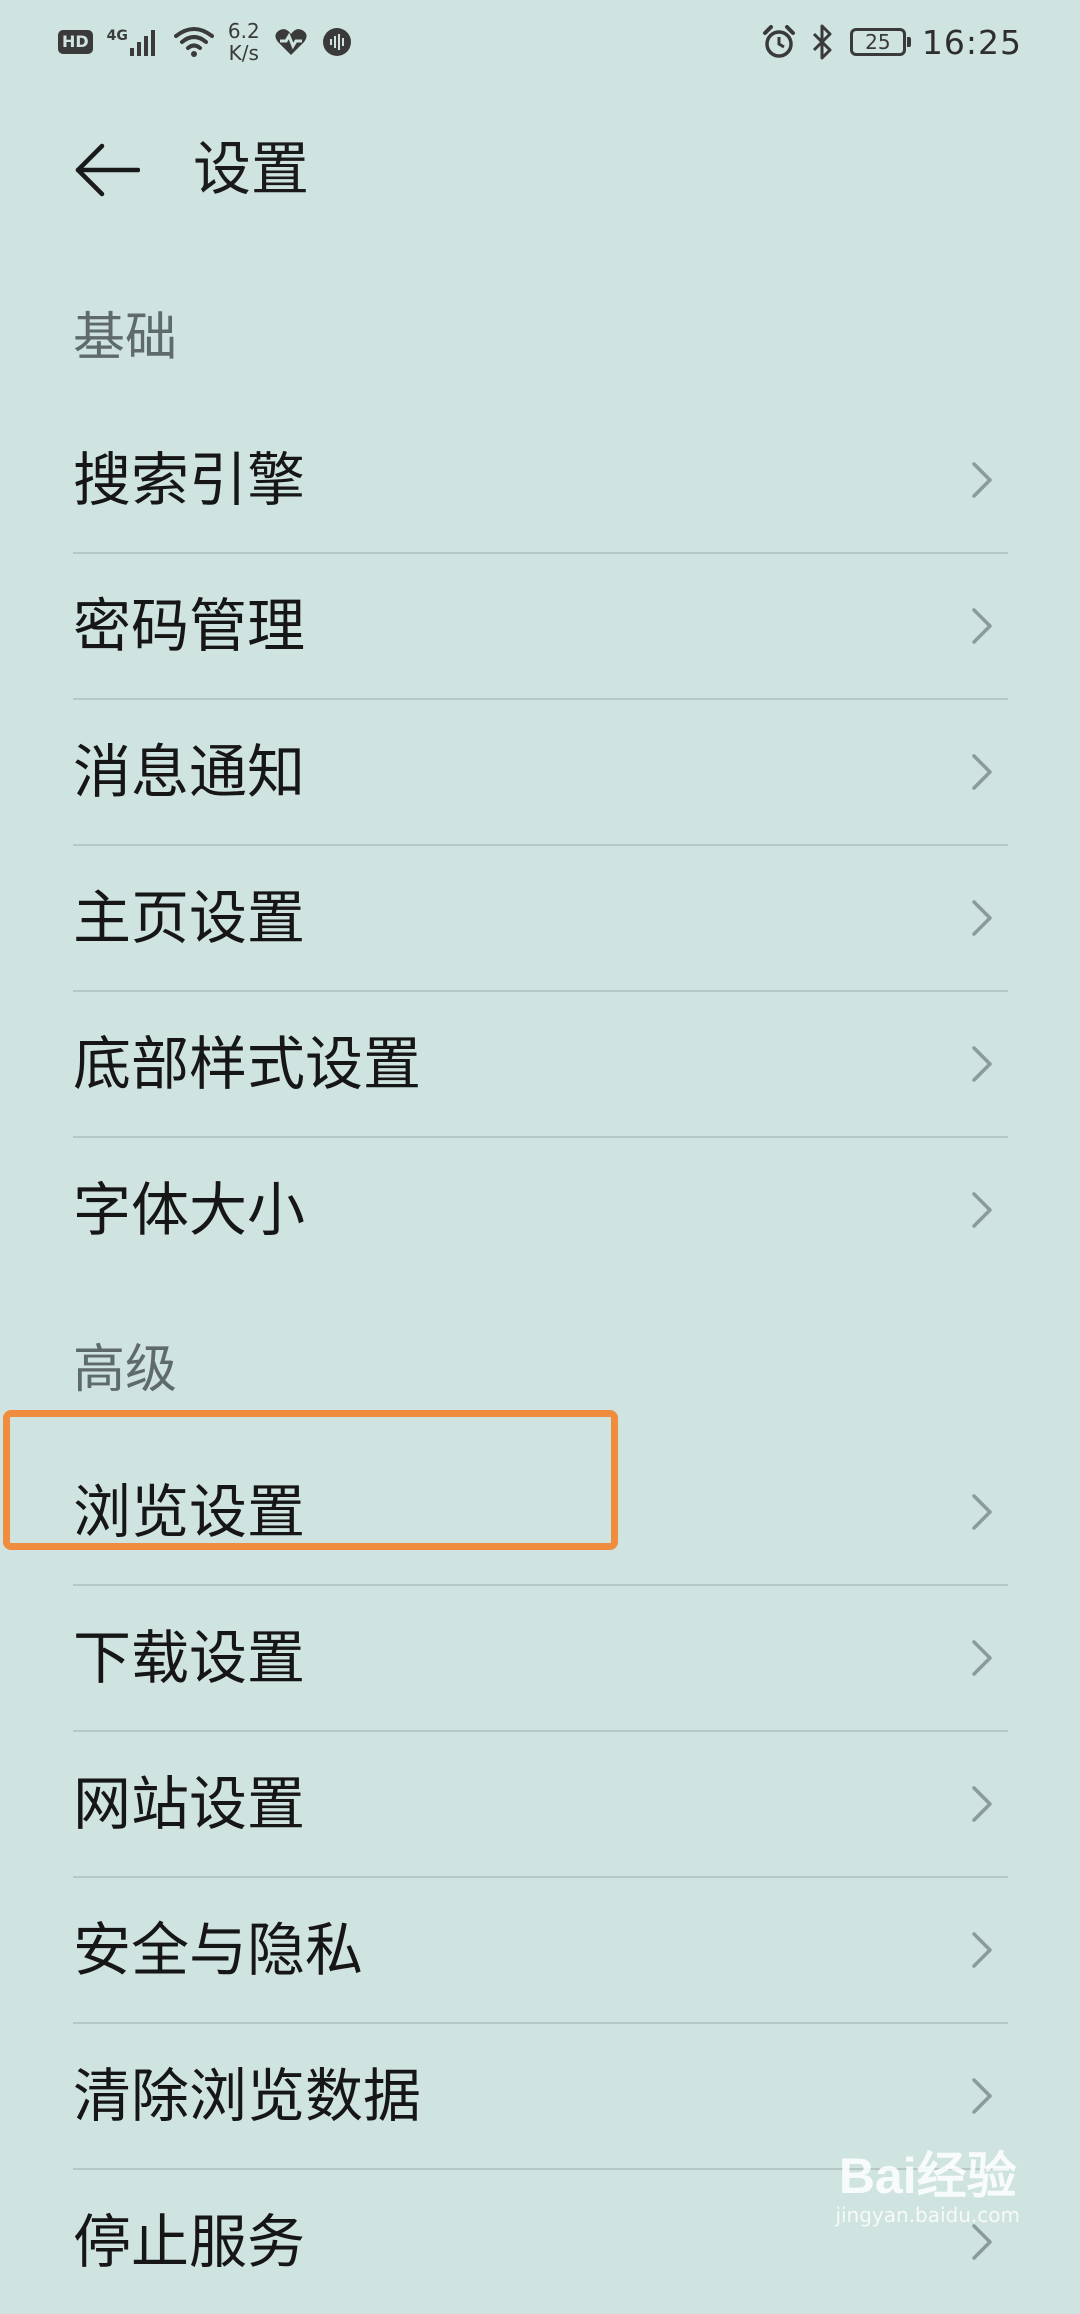 The width and height of the screenshot is (1080, 2314). What do you see at coordinates (243, 53) in the screenshot?
I see `net-speed-unit: K/s` at bounding box center [243, 53].